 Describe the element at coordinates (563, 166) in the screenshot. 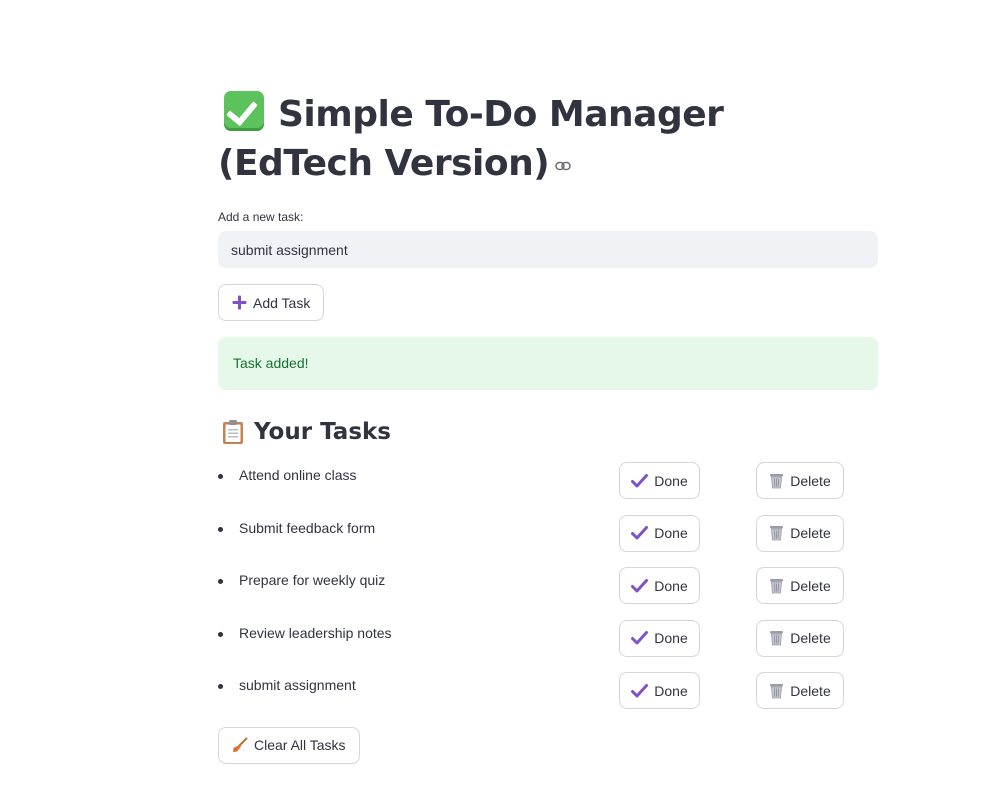

I see `link-icon` at that location.